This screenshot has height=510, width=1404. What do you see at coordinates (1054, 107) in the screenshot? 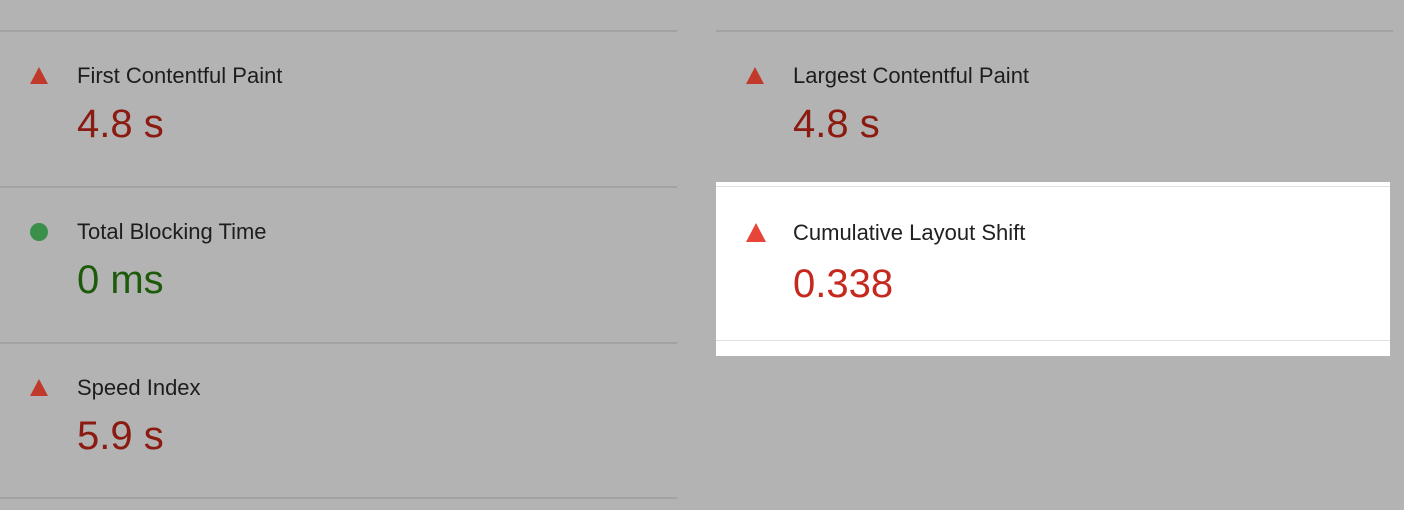
I see `metric-largest-contentful-paint: Largest Contentful Paint 4.8 s` at bounding box center [1054, 107].